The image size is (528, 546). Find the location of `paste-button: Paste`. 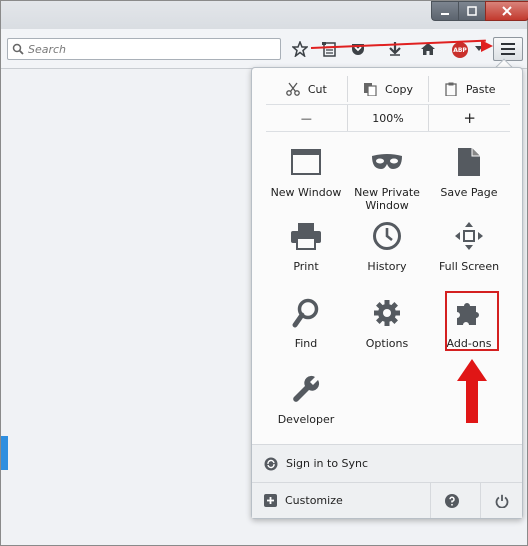

paste-button: Paste is located at coordinates (469, 89).